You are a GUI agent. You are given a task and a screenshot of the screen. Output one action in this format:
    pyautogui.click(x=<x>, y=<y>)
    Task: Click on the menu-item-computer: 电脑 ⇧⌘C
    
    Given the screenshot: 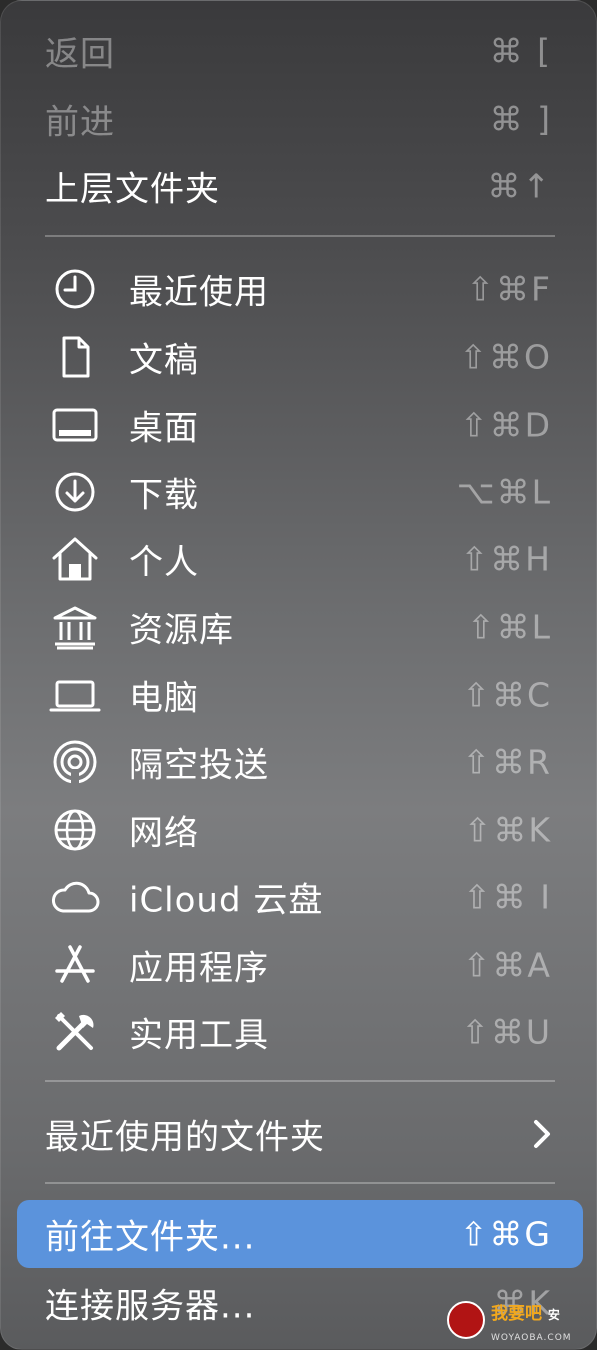 What is the action you would take?
    pyautogui.click(x=298, y=695)
    